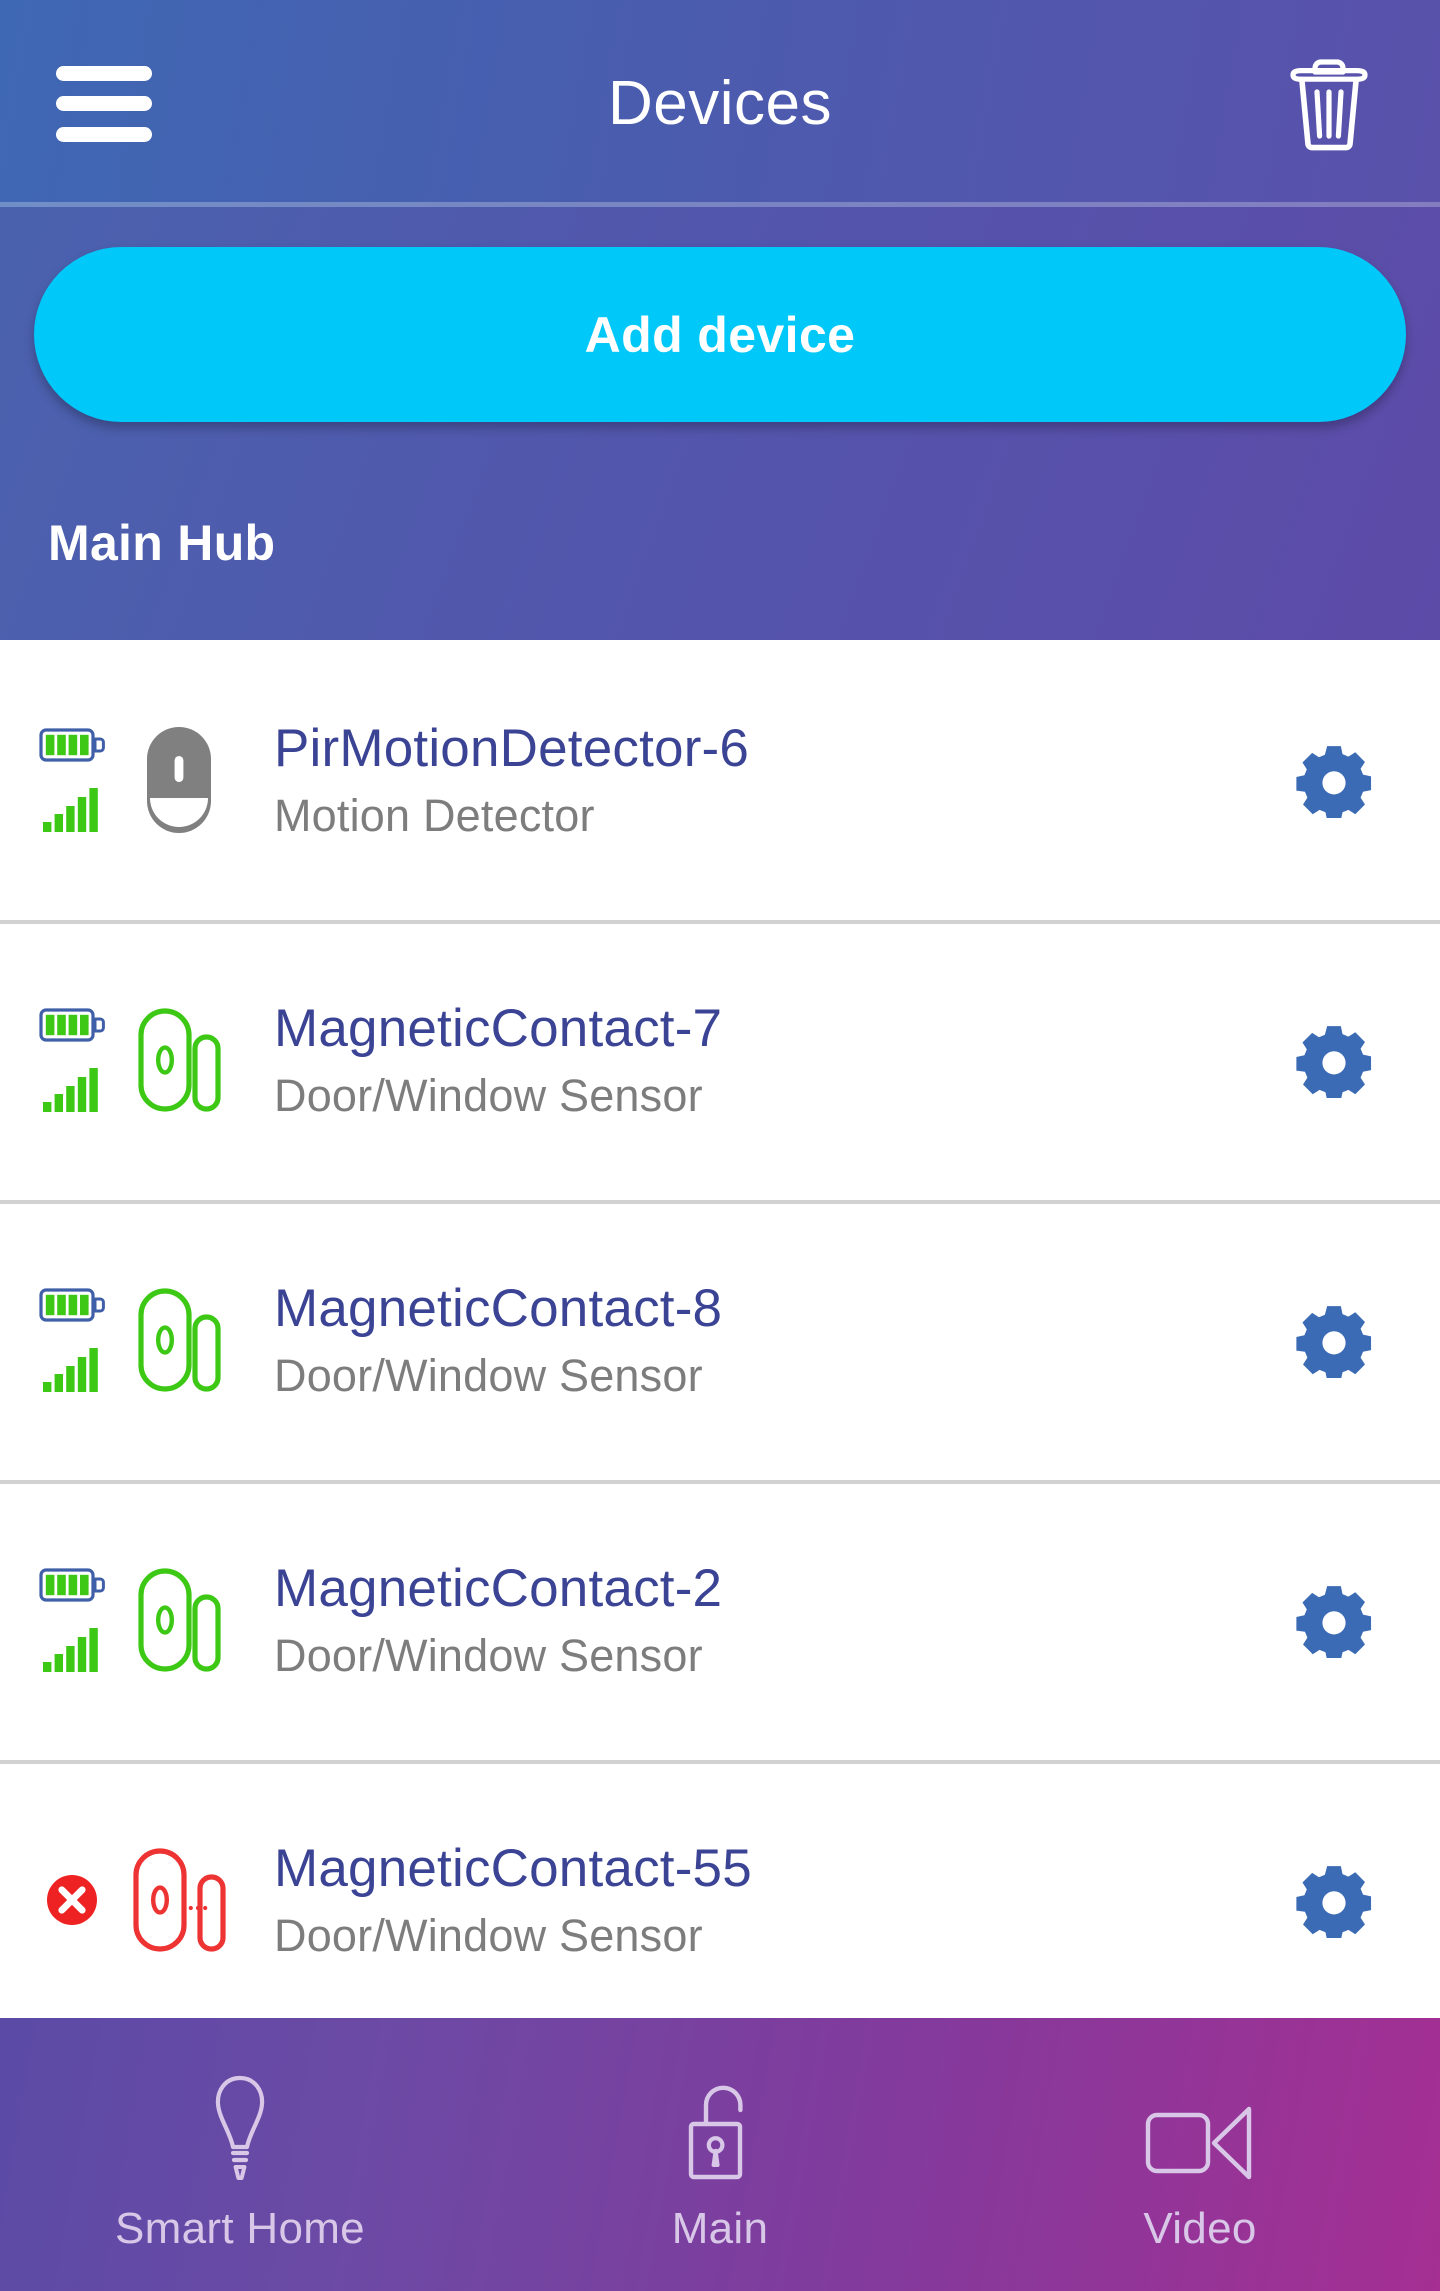 Image resolution: width=1440 pixels, height=2291 pixels. I want to click on device-name: MagneticContact-8, so click(498, 1308).